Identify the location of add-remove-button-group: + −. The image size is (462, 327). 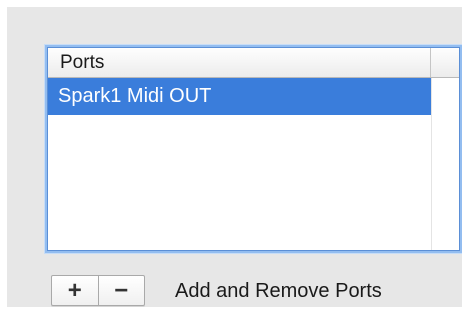
(98, 290).